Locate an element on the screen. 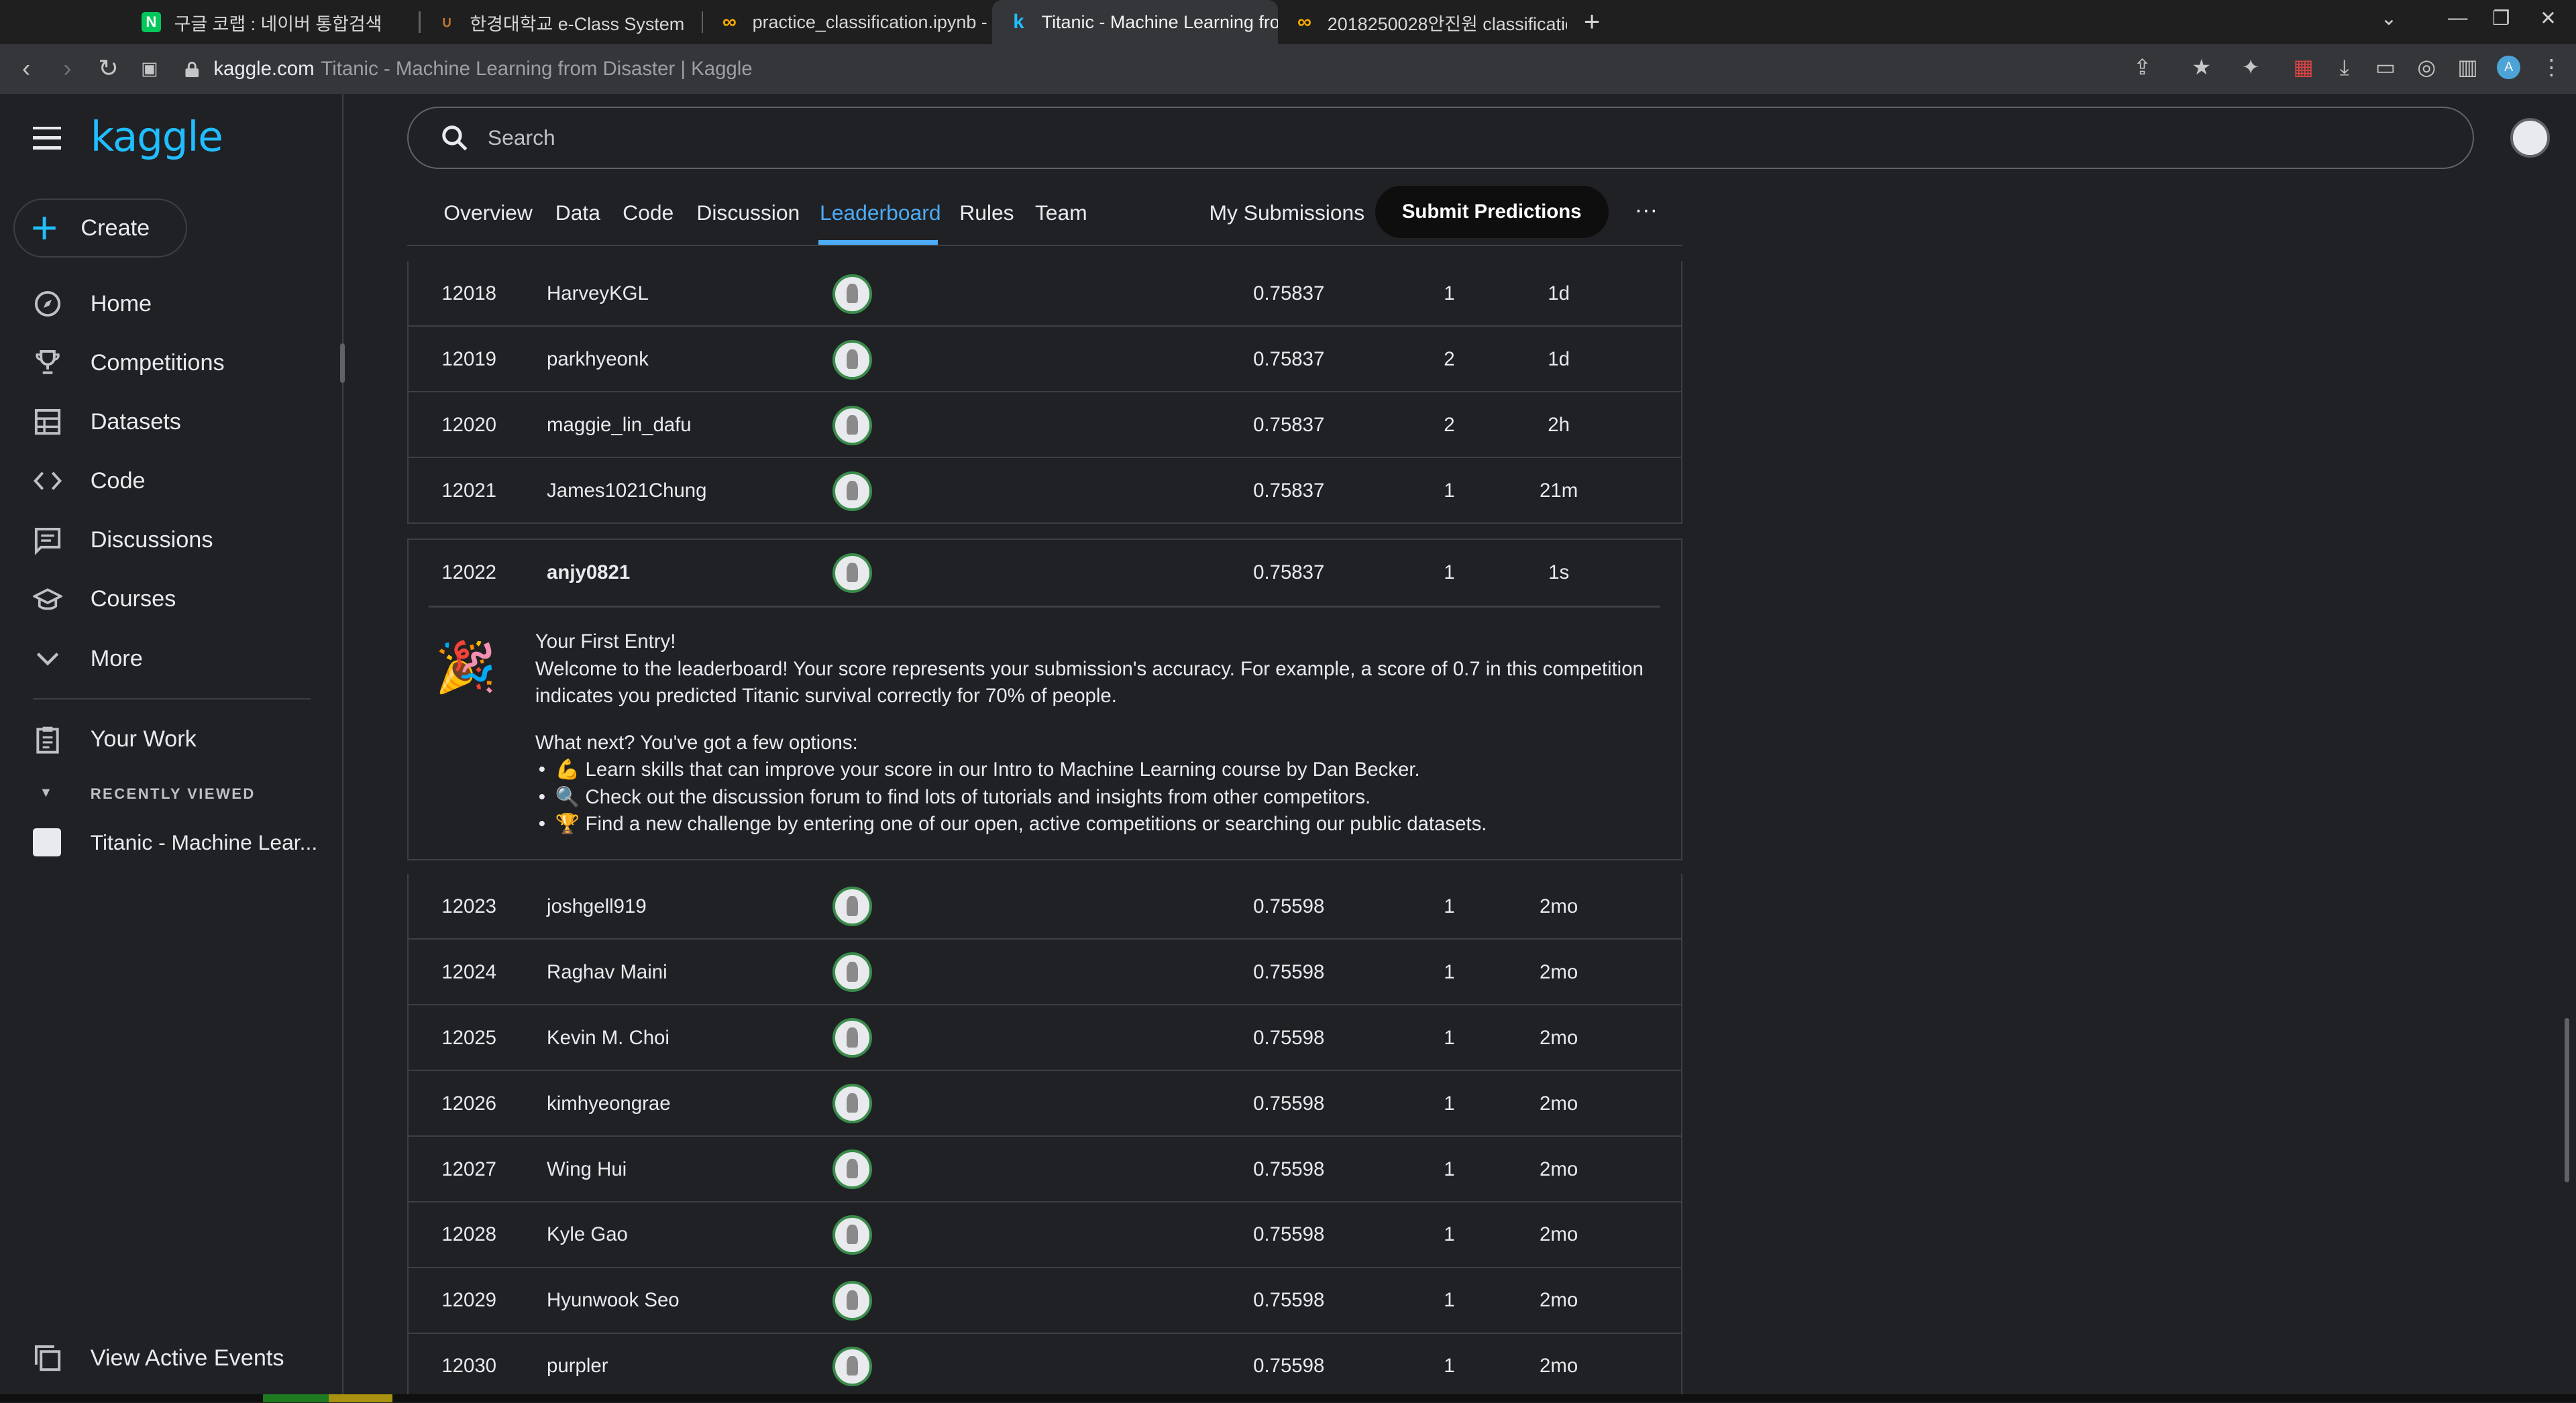 This screenshot has width=2576, height=1403. leaderboard-row: 12023 joshgell919 0.75598 1 2mo is located at coordinates (1044, 906).